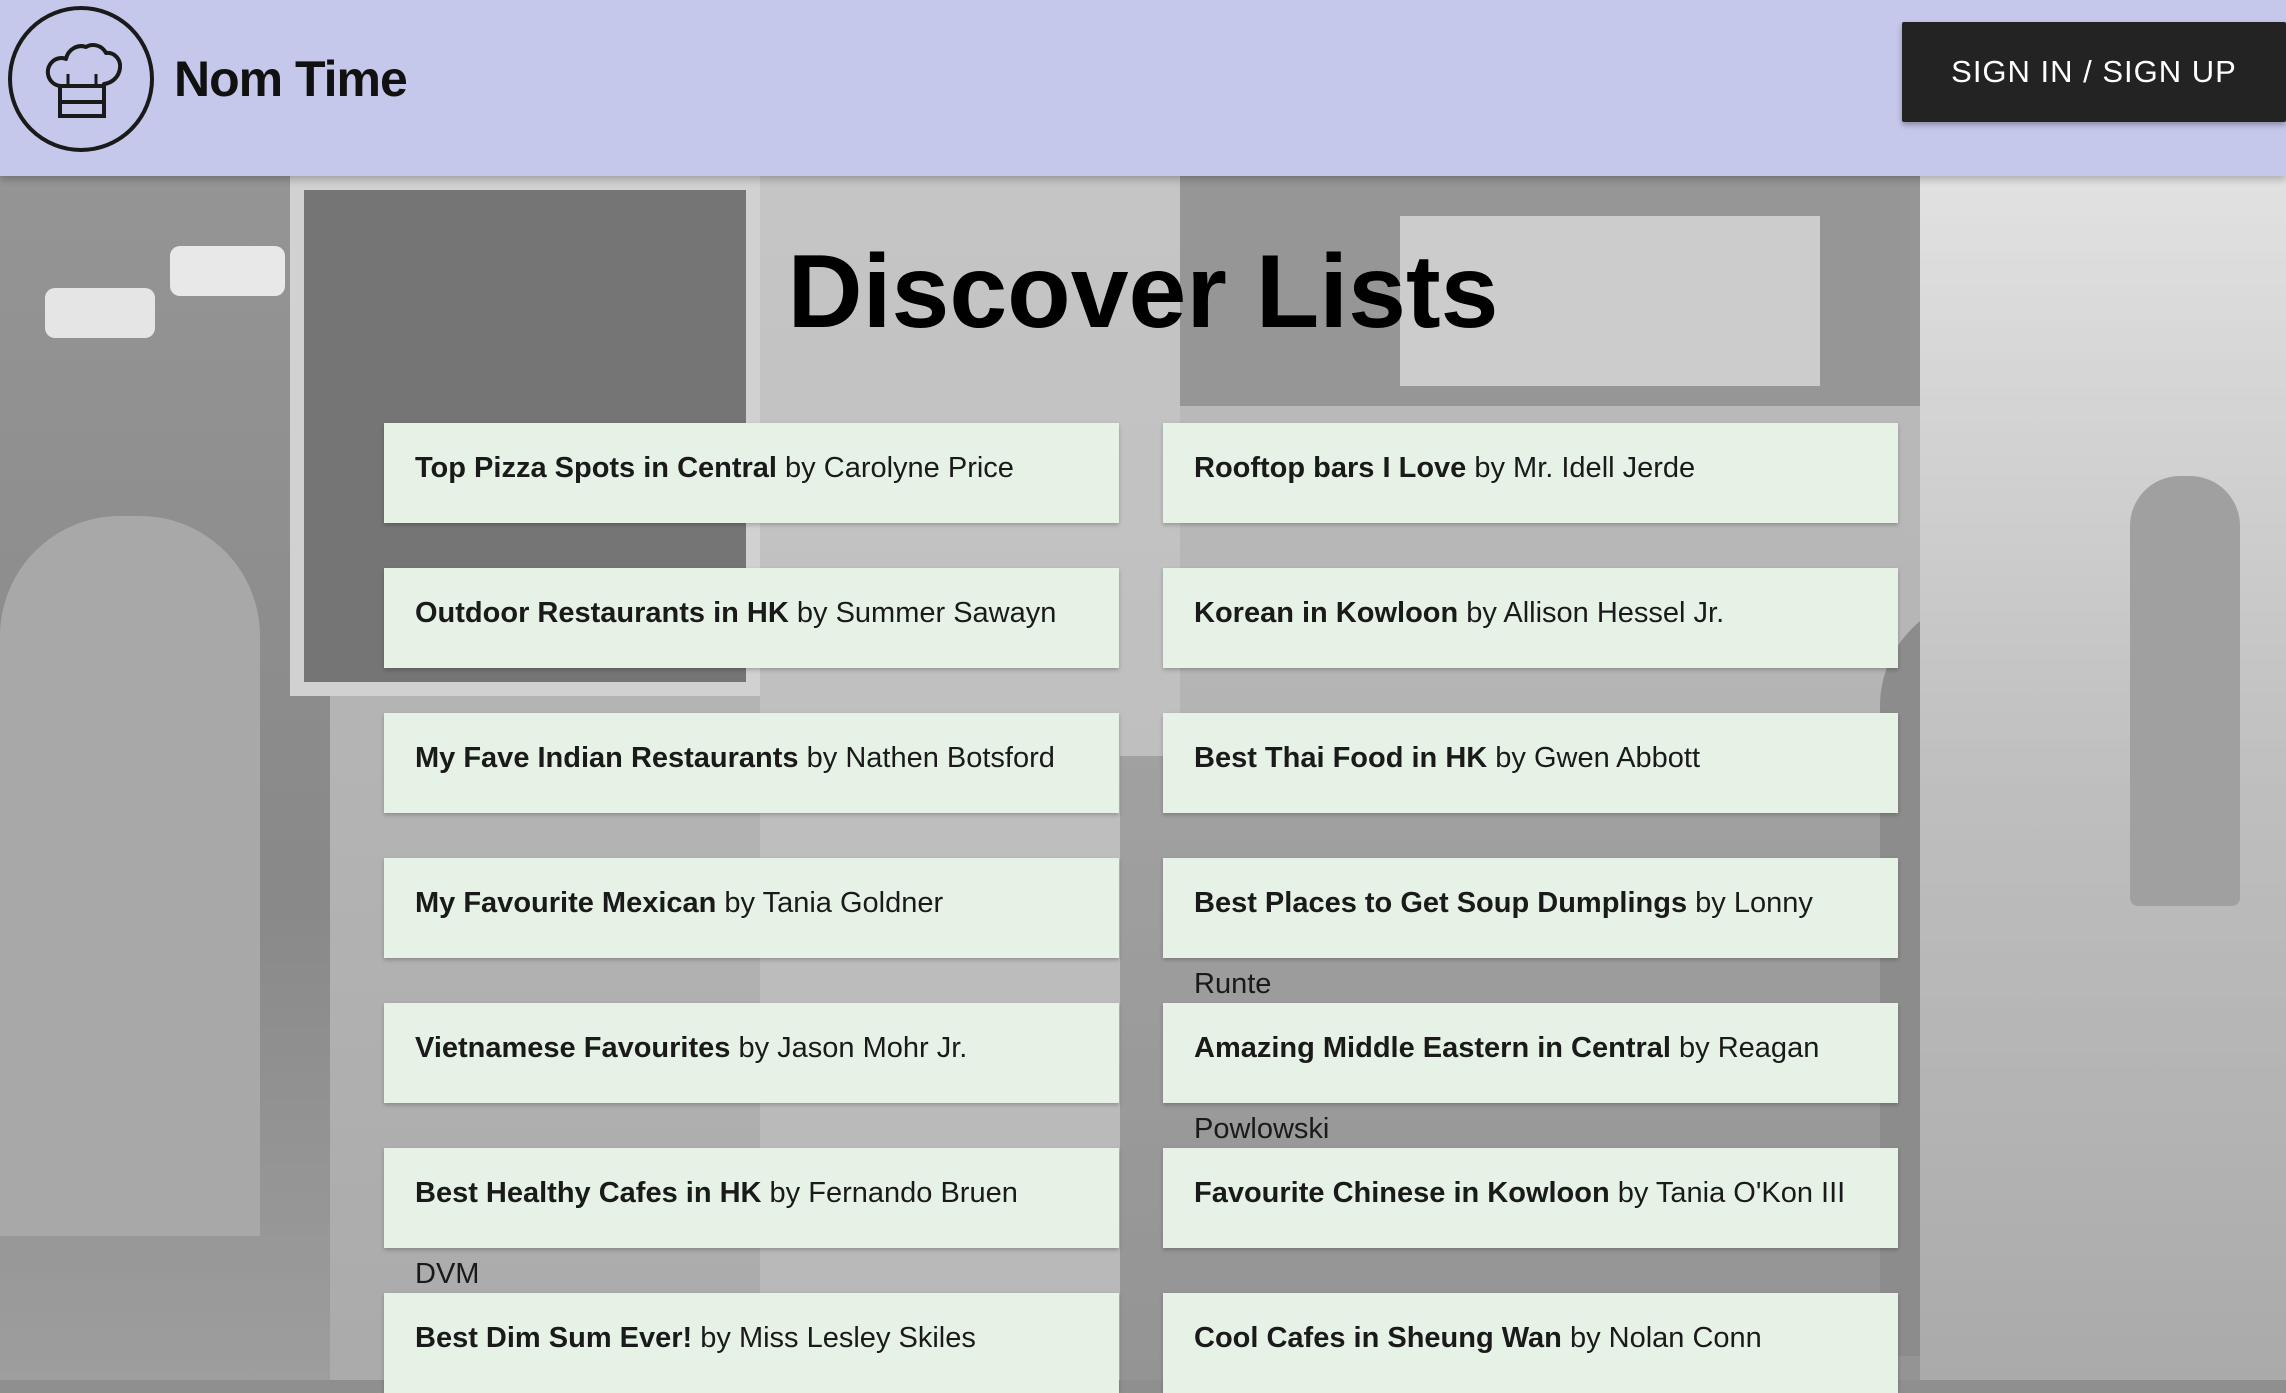  What do you see at coordinates (1326, 613) in the screenshot?
I see `list-title: Korean in Kowloon` at bounding box center [1326, 613].